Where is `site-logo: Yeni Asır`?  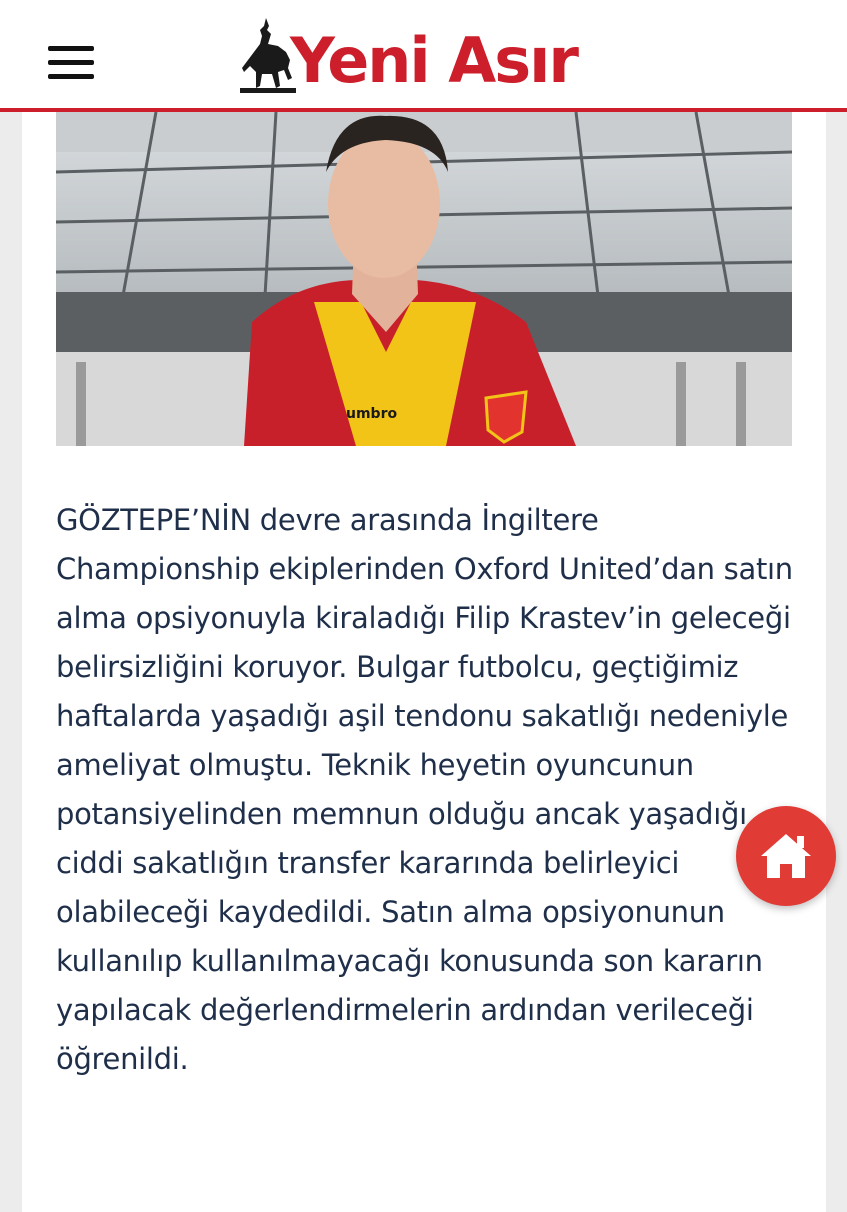 site-logo: Yeni Asır is located at coordinates (428, 57).